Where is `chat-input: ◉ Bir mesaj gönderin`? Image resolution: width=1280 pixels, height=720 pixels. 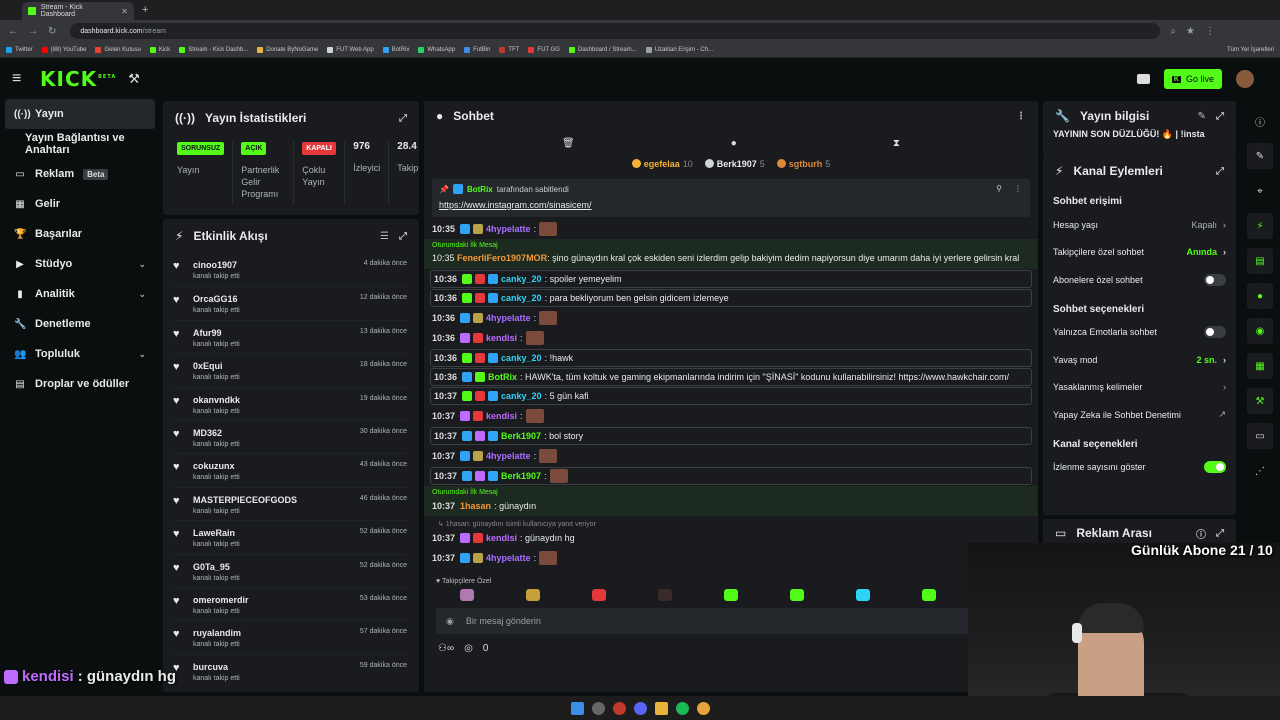
chat-input: ◉ Bir mesaj gönderin is located at coordinates (731, 621).